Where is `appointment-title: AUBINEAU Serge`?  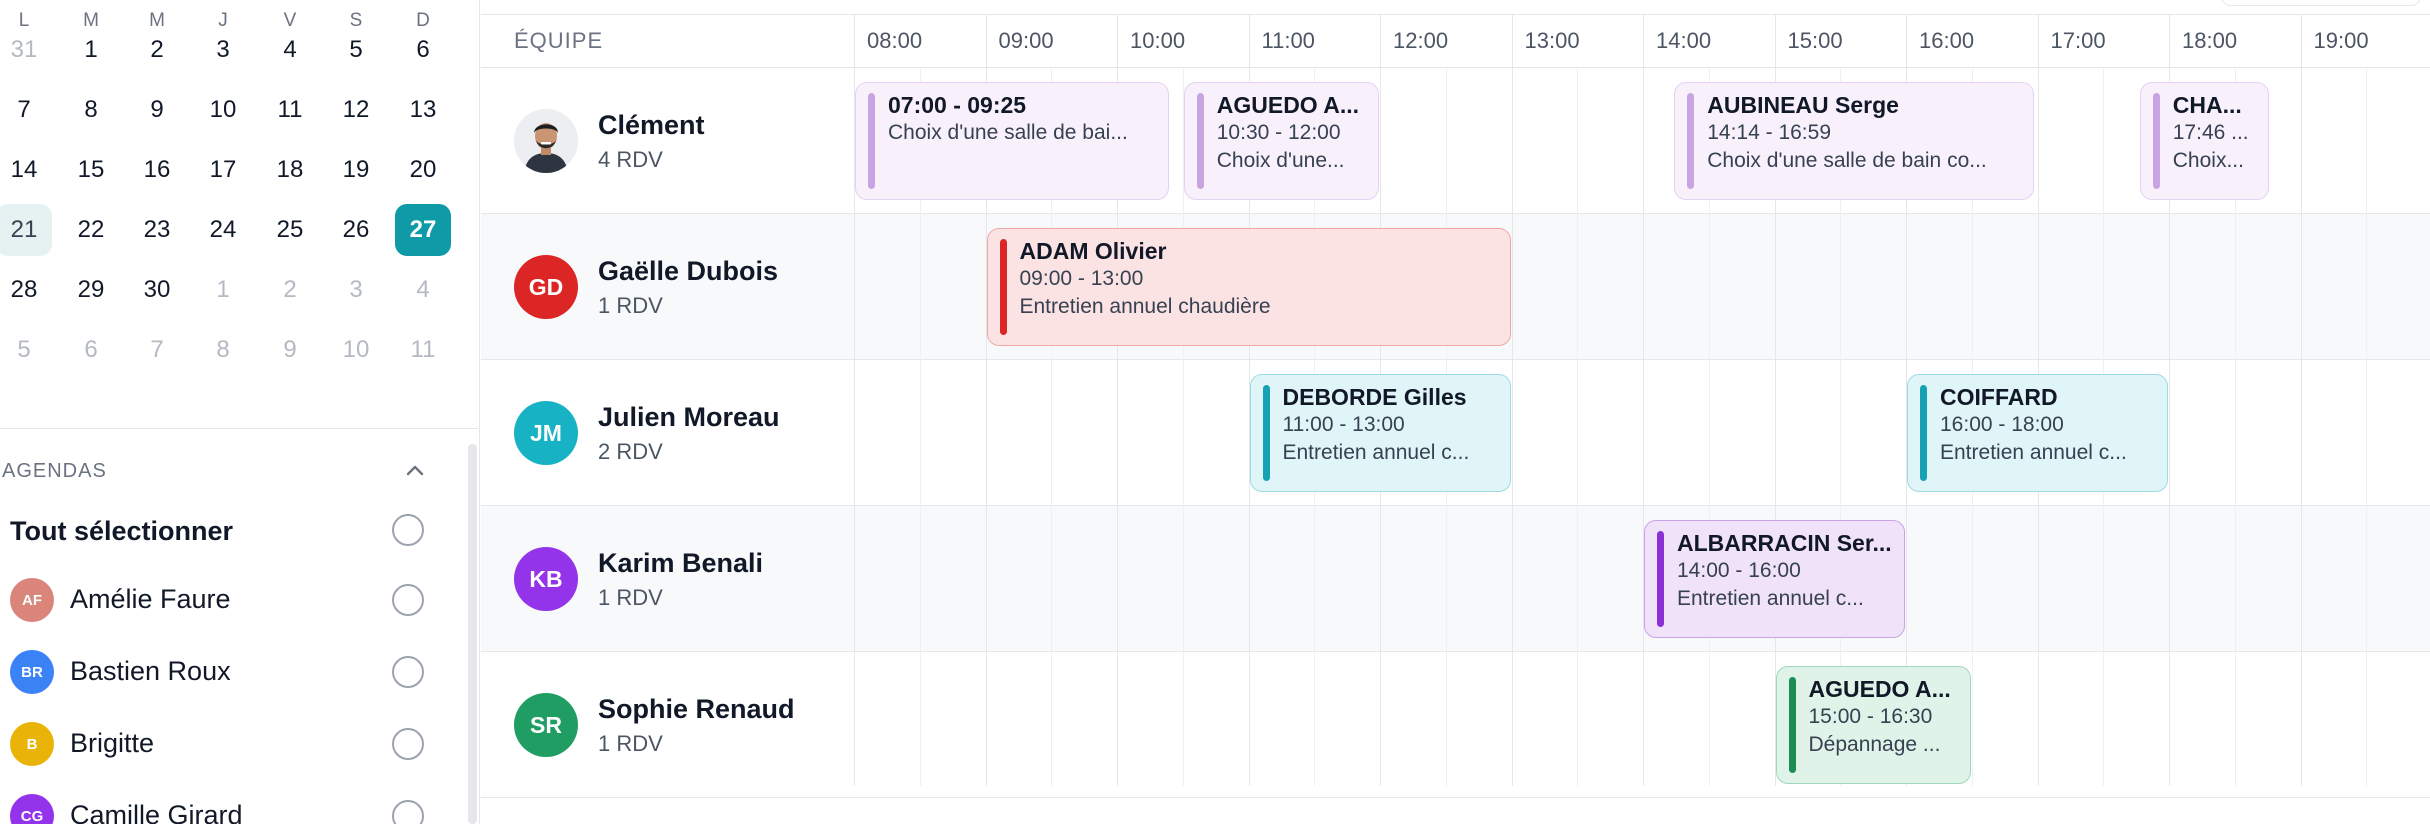
appointment-title: AUBINEAU Serge is located at coordinates (1803, 105).